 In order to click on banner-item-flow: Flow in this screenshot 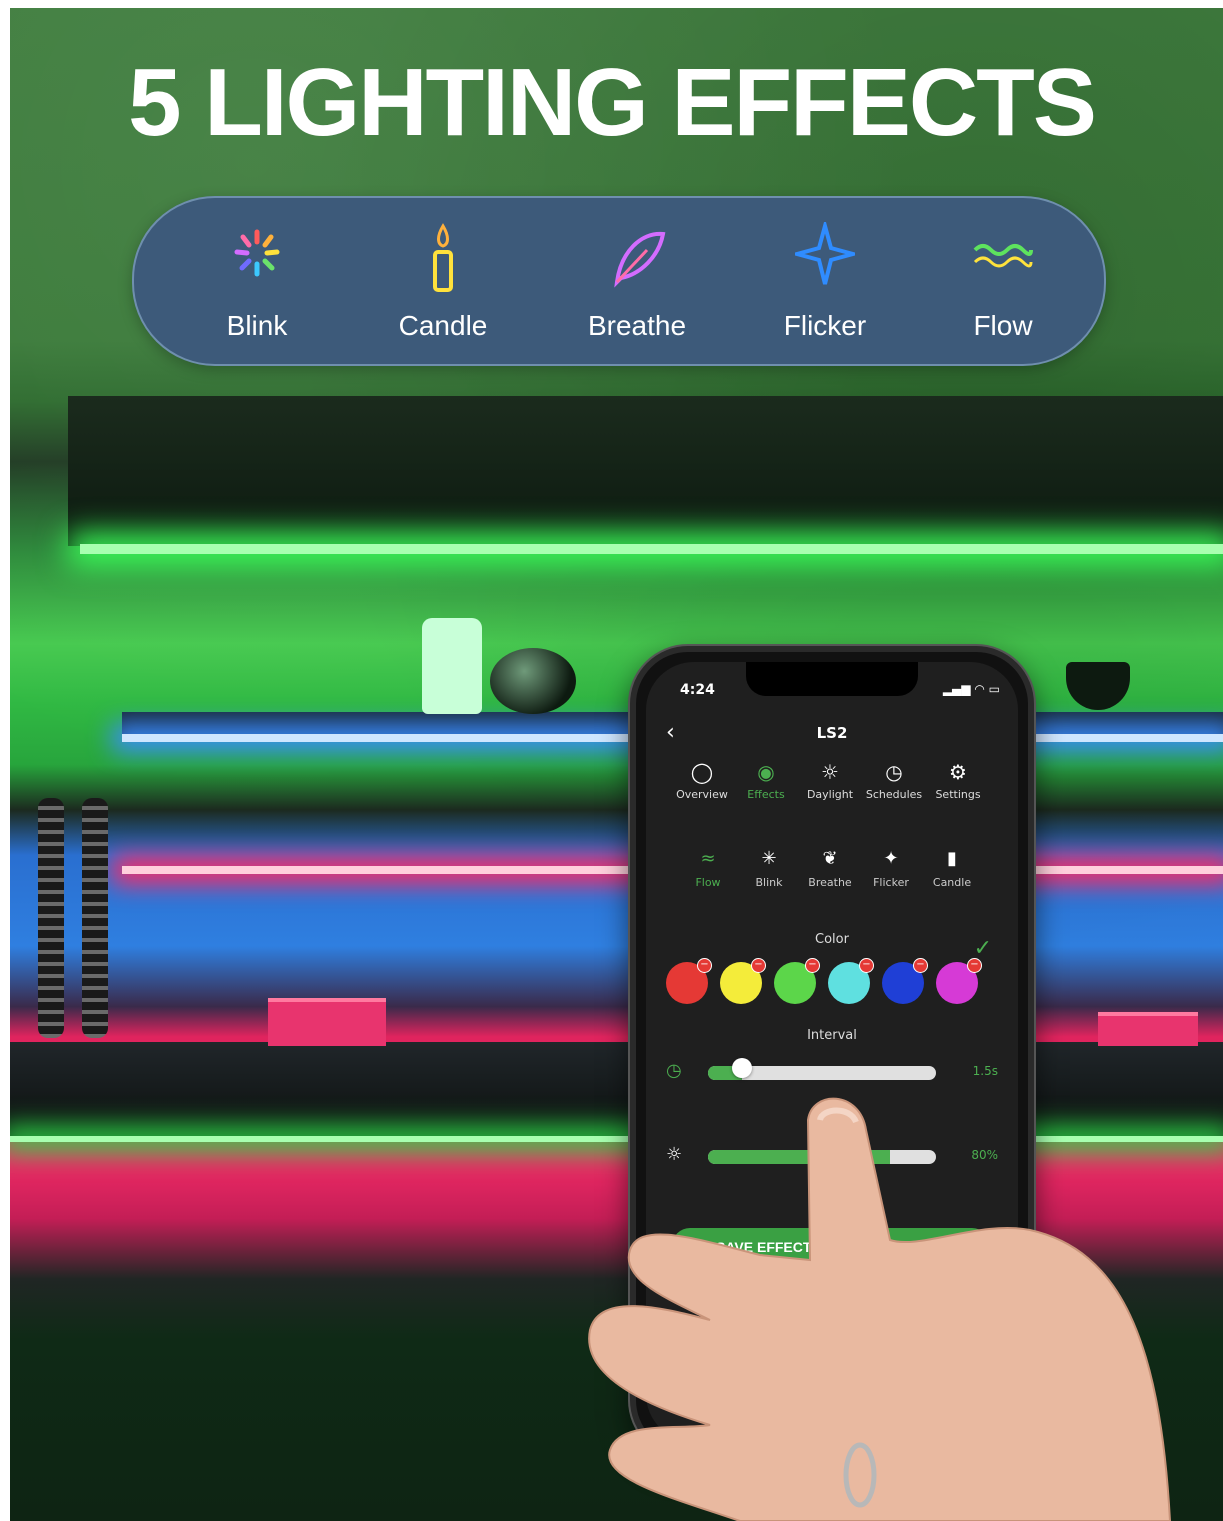, I will do `click(1003, 281)`.